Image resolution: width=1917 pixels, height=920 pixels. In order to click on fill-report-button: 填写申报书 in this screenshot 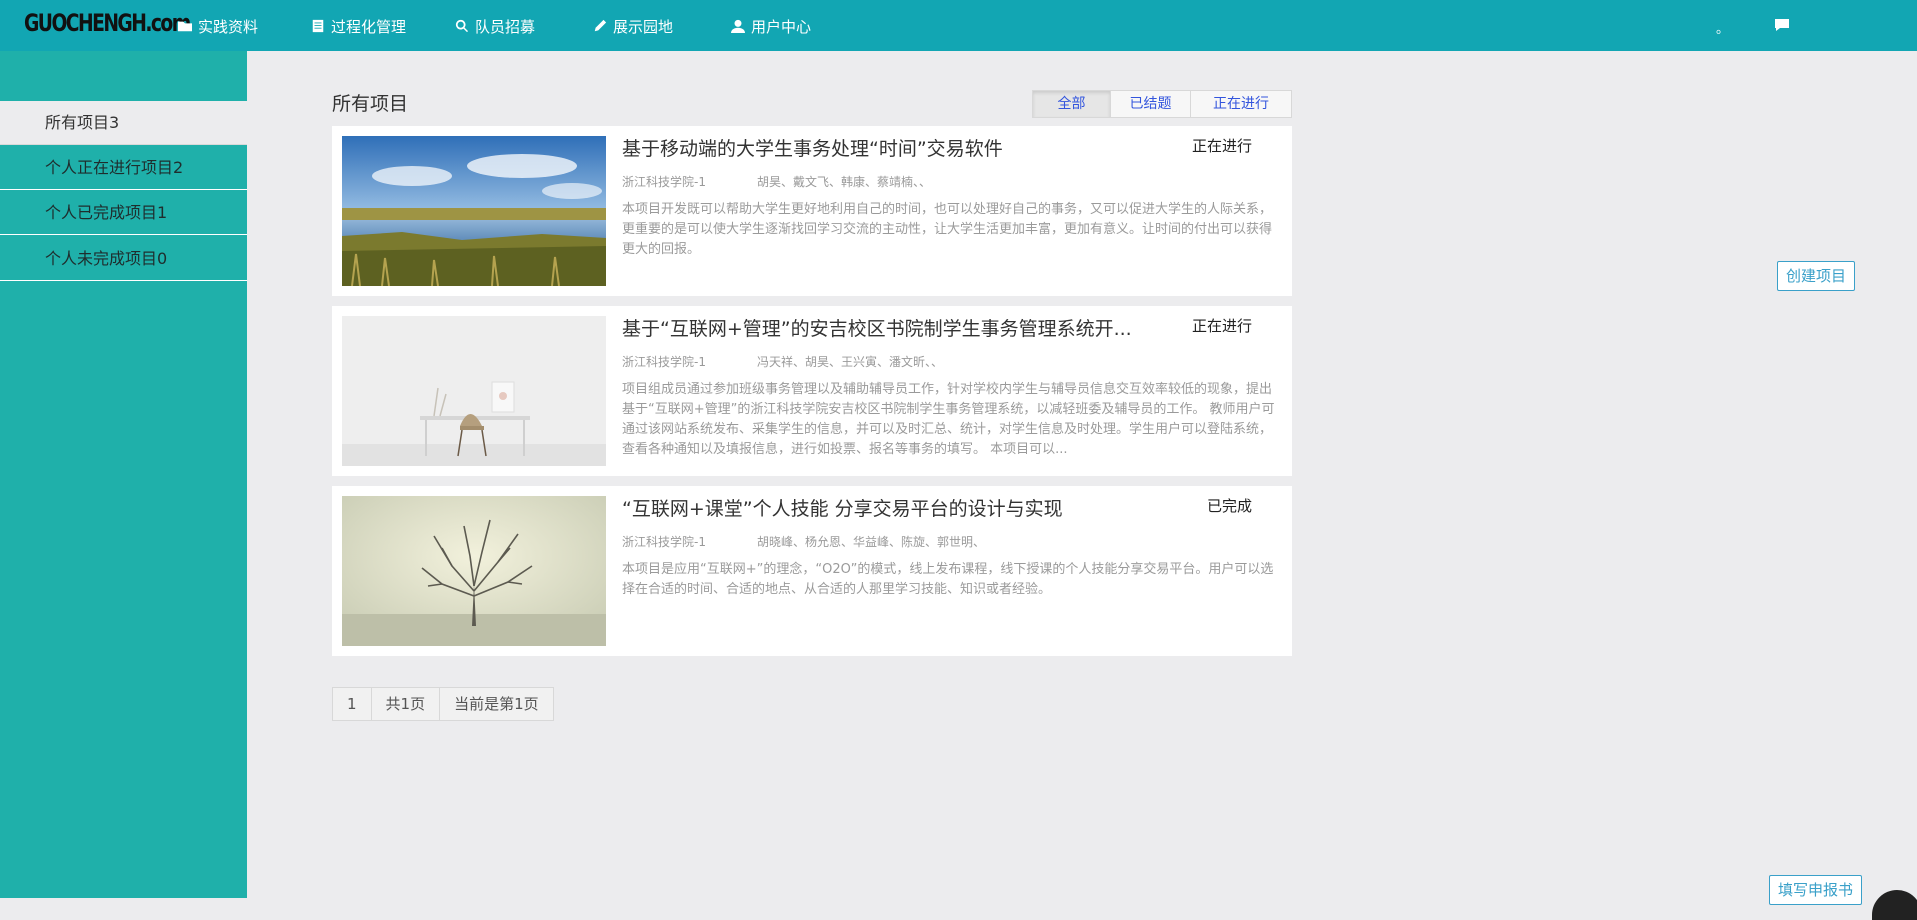, I will do `click(1816, 890)`.